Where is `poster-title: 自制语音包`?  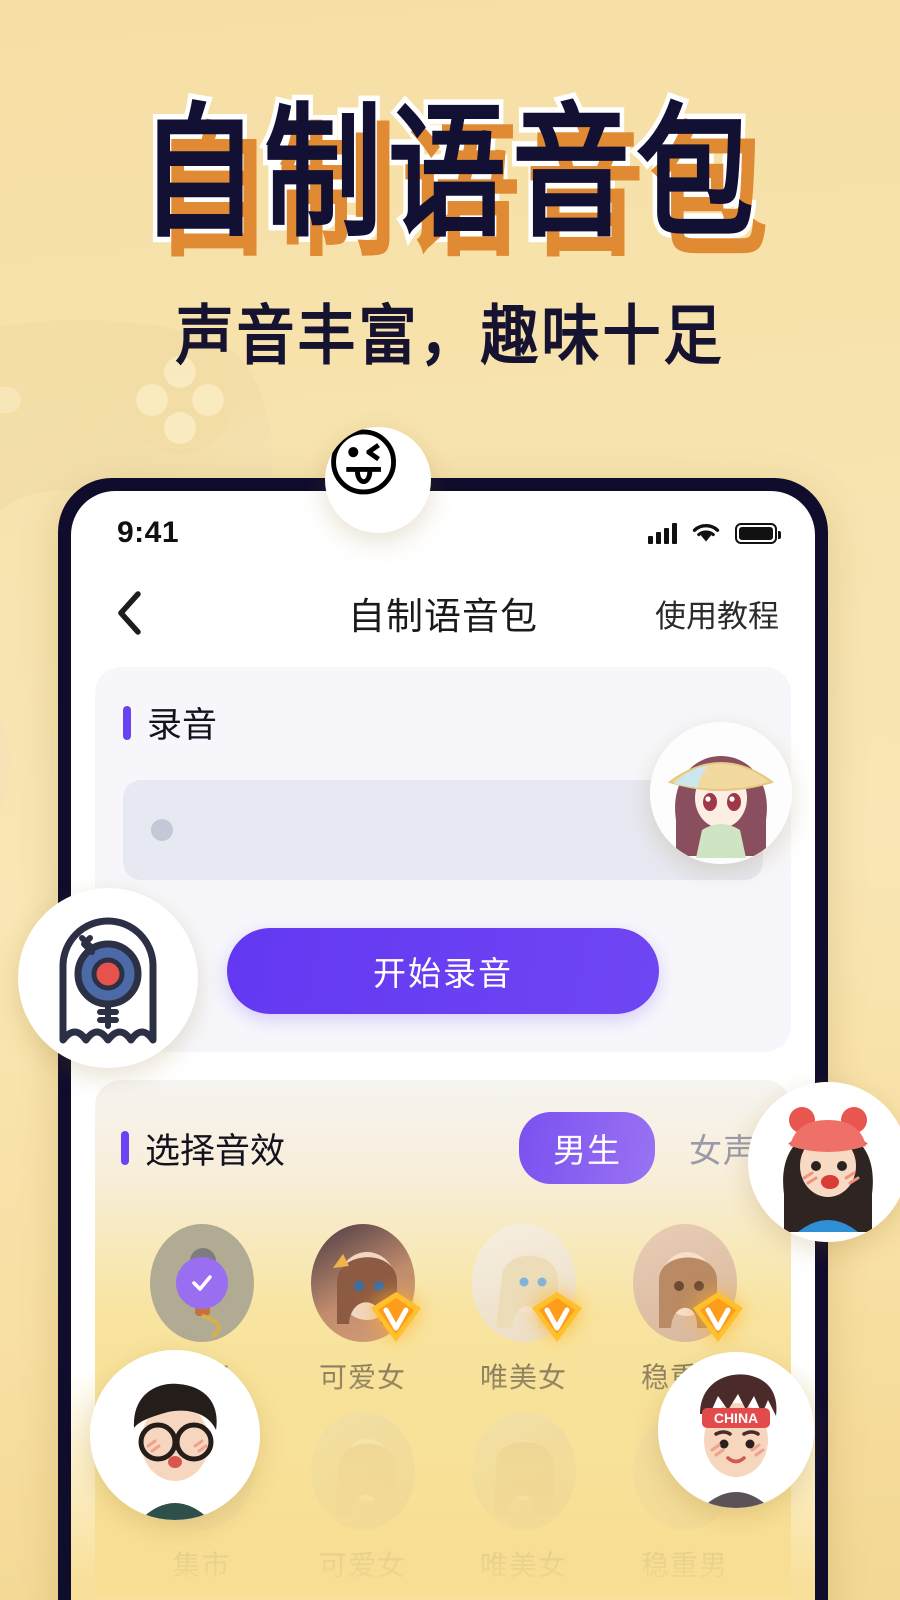 poster-title: 自制语音包 is located at coordinates (447, 173).